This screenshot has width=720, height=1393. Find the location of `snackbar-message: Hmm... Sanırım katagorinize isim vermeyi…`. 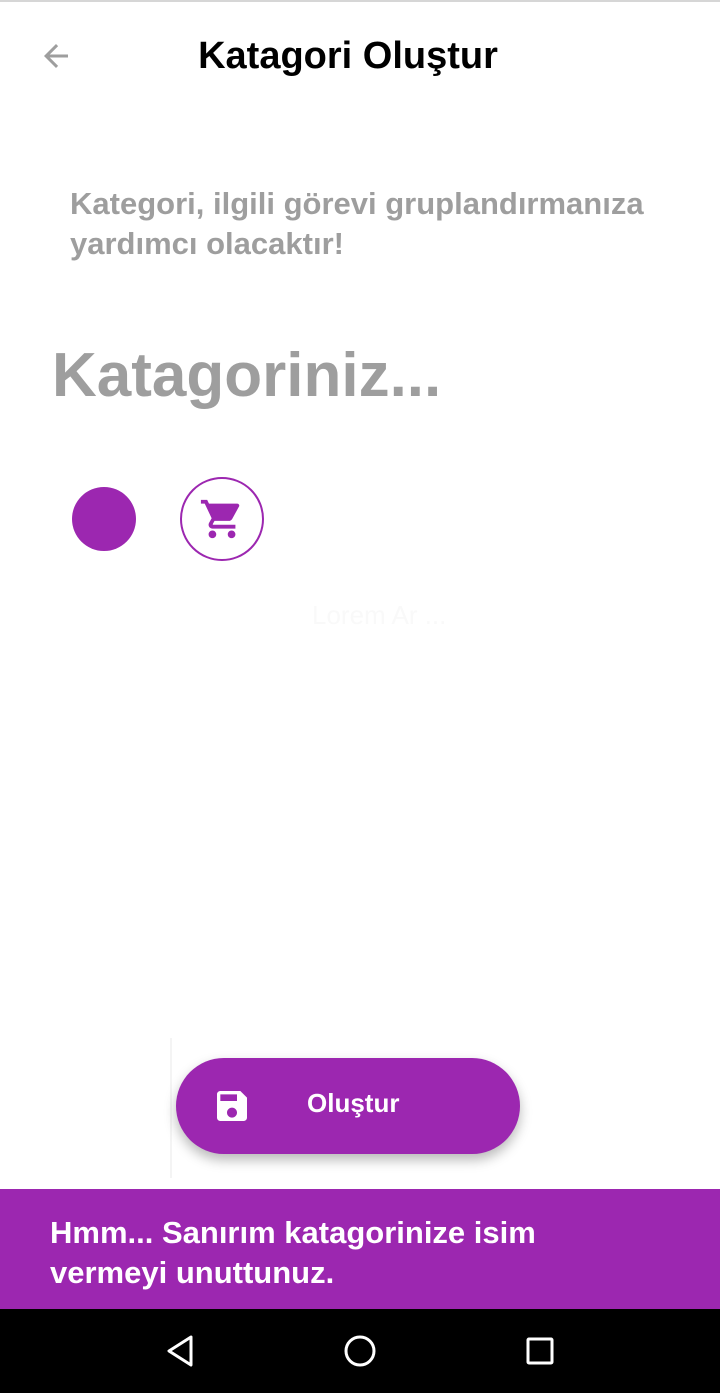

snackbar-message: Hmm... Sanırım katagorinize isim vermeyi… is located at coordinates (293, 1252).